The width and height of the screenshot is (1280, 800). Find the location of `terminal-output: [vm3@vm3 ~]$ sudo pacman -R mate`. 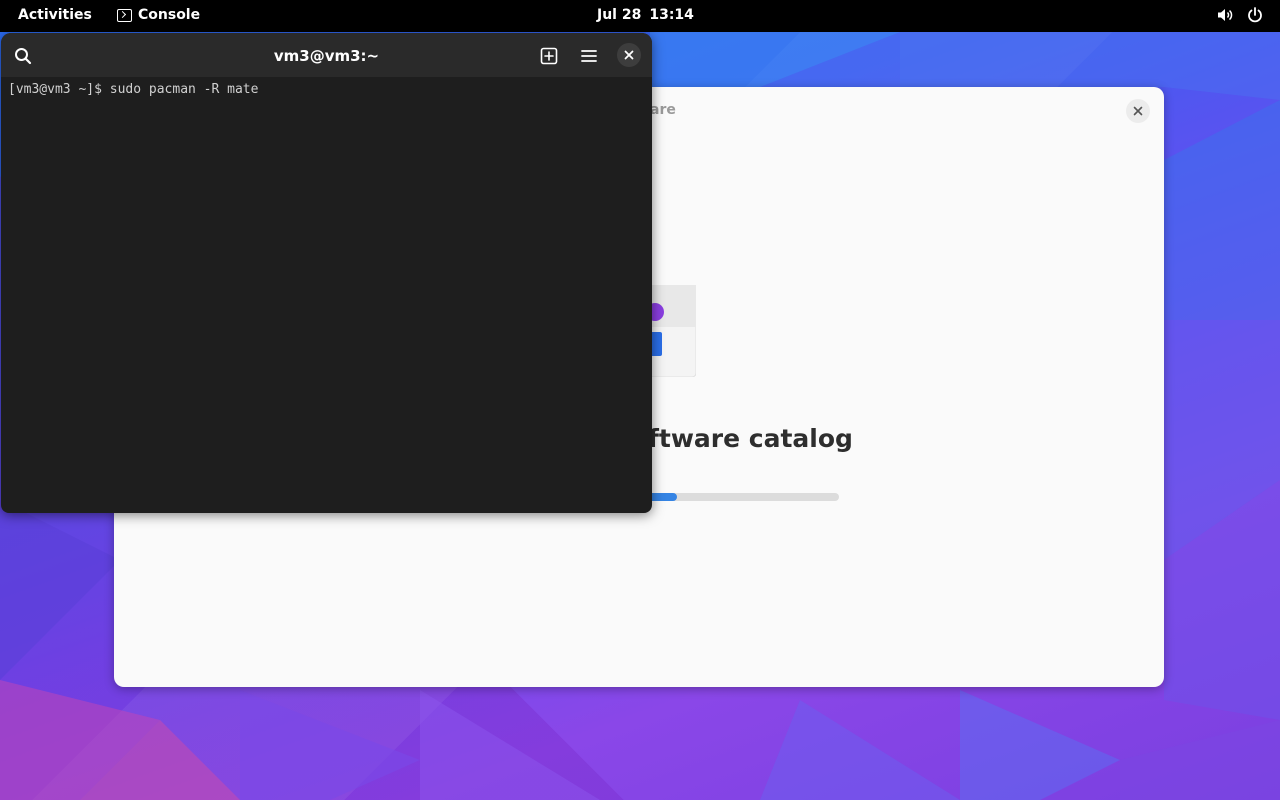

terminal-output: [vm3@vm3 ~]$ sudo pacman -R mate is located at coordinates (133, 89).